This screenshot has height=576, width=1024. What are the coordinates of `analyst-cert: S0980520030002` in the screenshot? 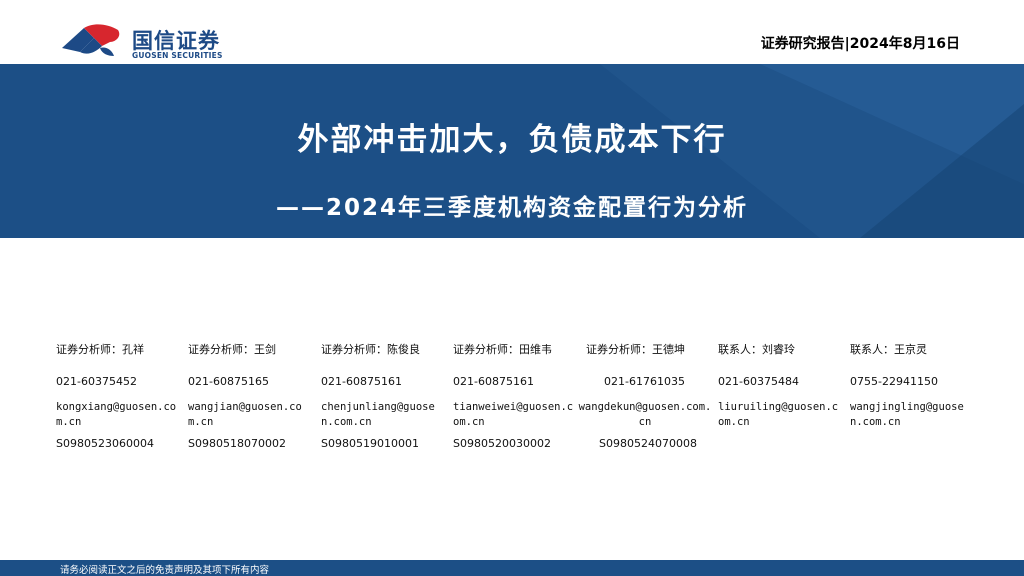 It's located at (502, 443).